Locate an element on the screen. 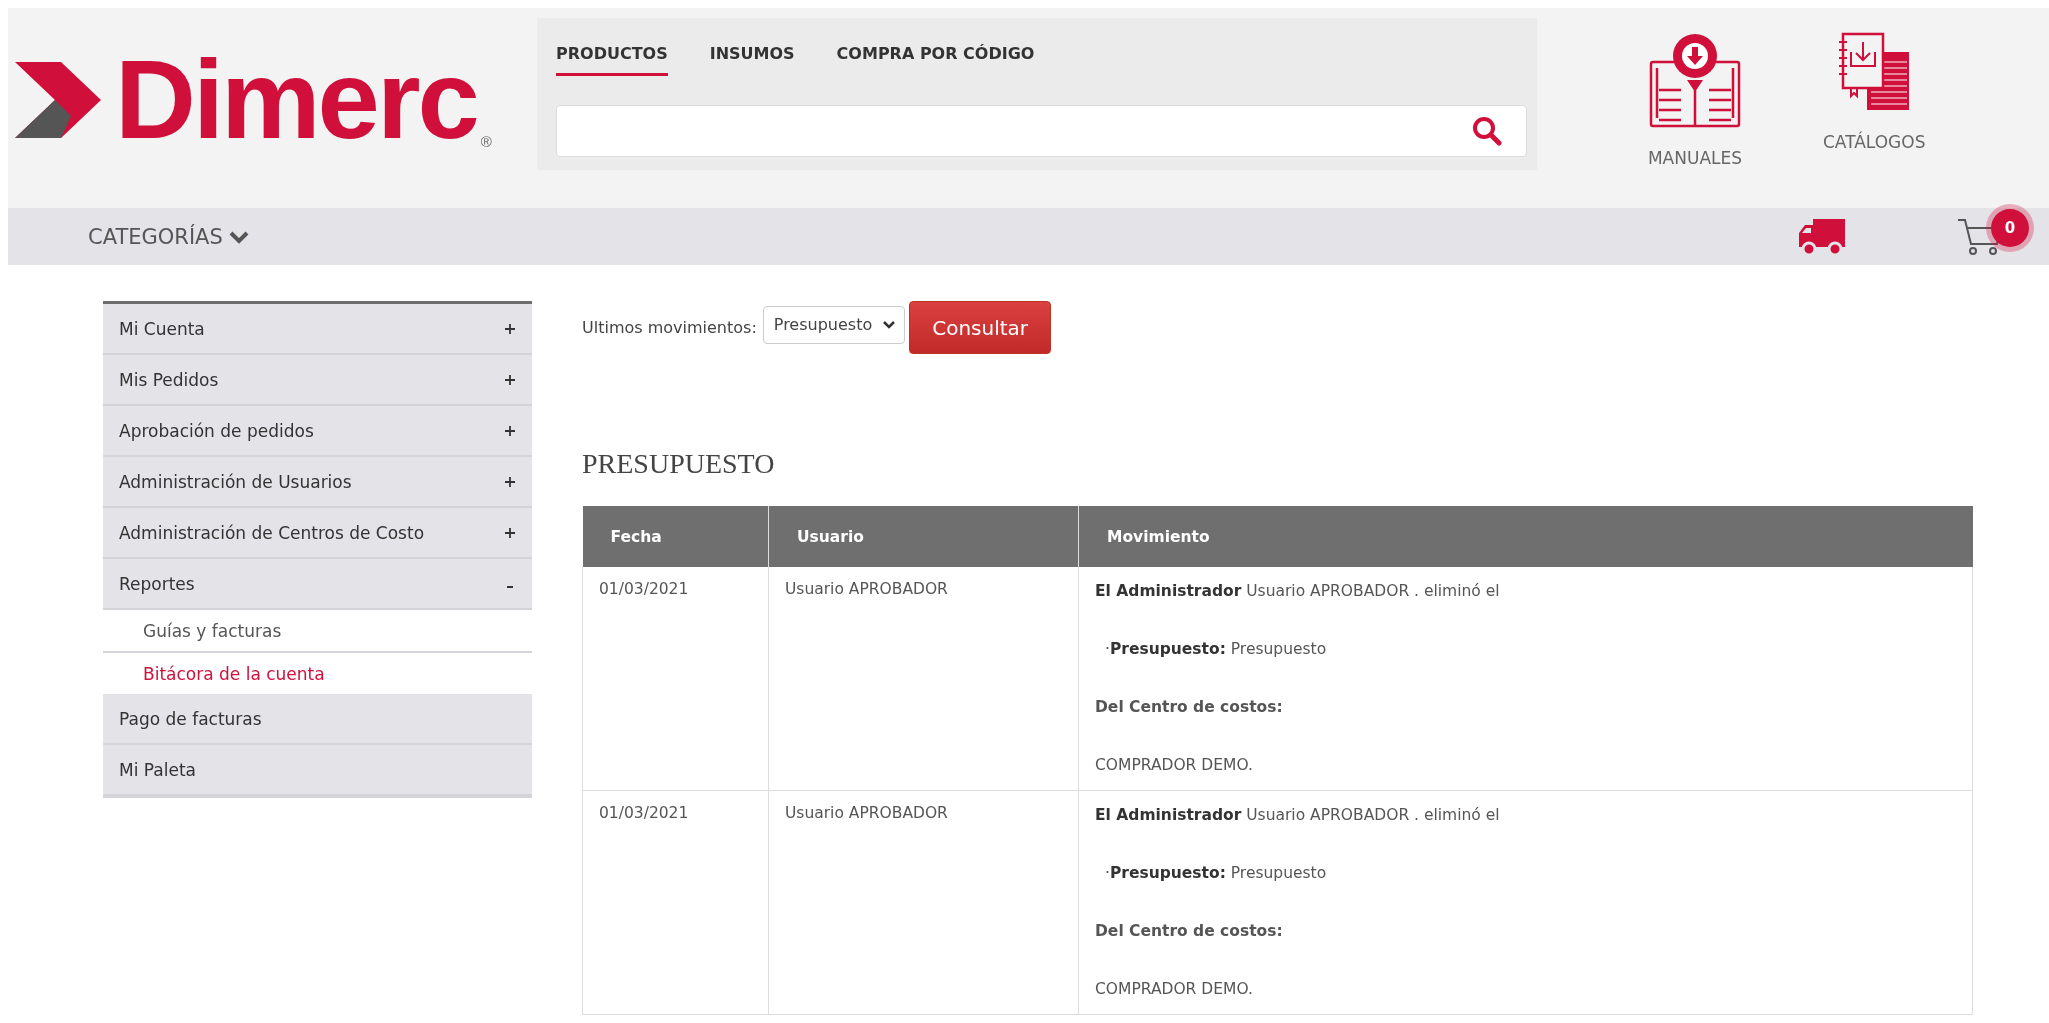 The image size is (2049, 1023). consultar-button: Consultar is located at coordinates (980, 327).